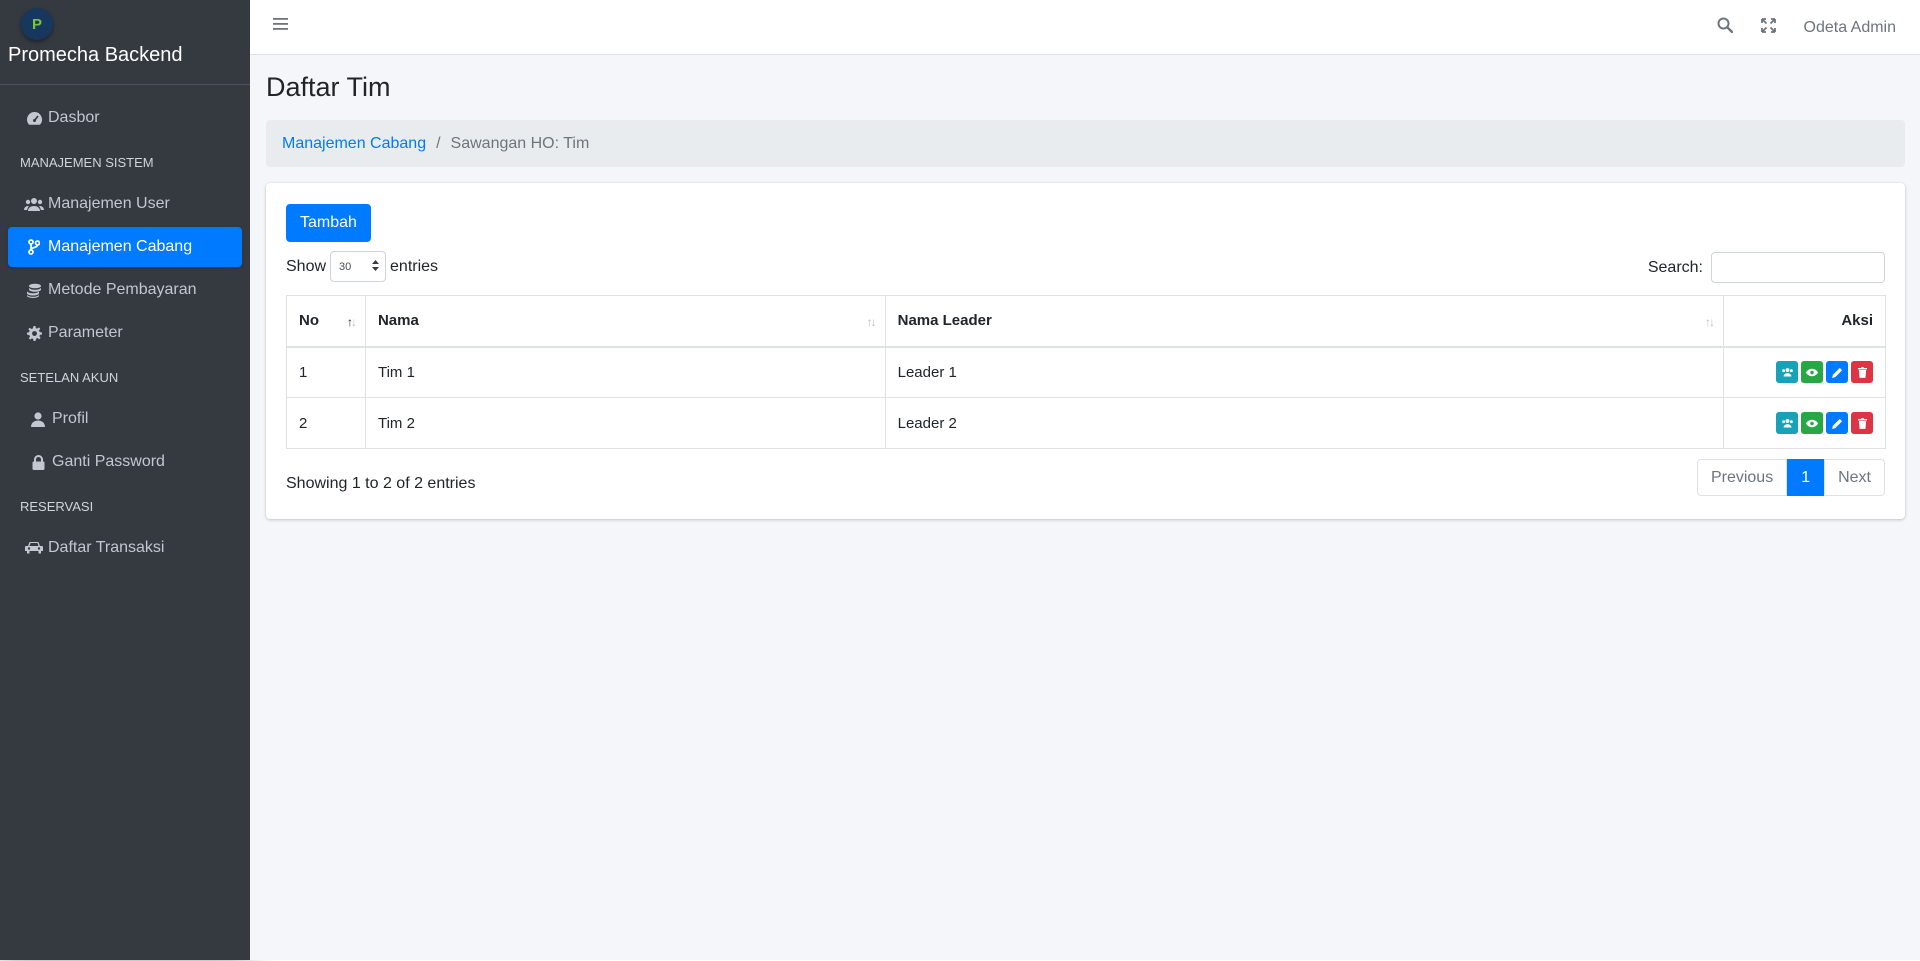  I want to click on coins-icon, so click(34, 290).